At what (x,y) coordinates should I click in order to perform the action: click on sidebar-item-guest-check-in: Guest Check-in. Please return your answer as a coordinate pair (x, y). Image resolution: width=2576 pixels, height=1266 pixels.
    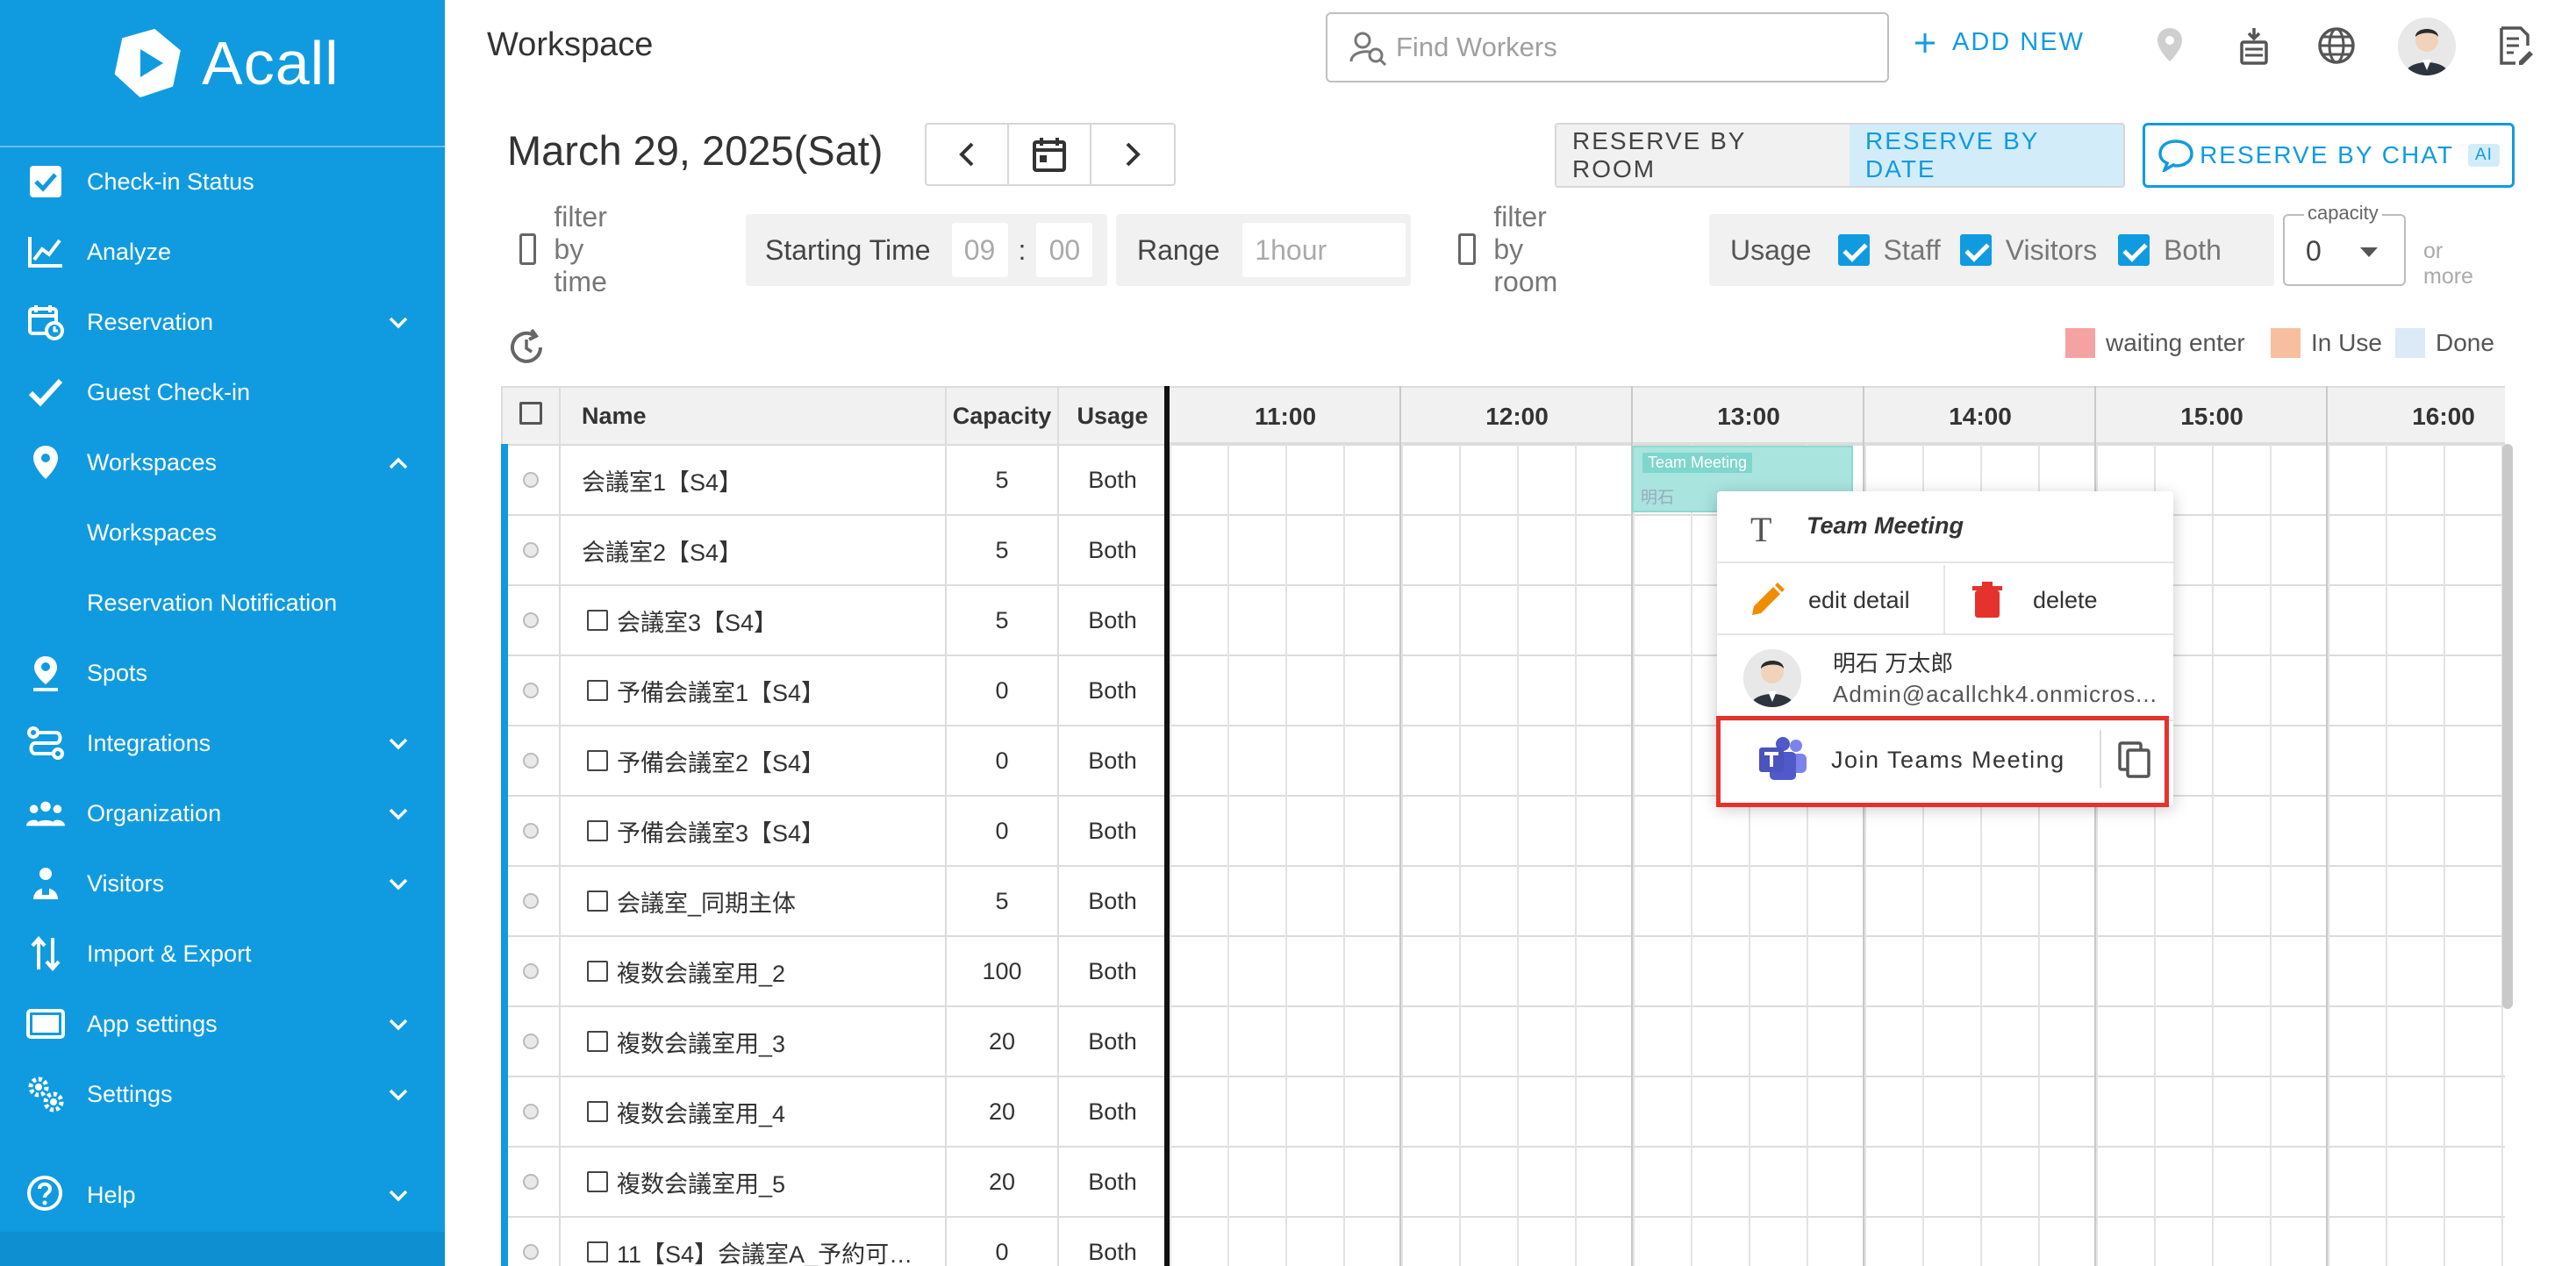
    Looking at the image, I should click on (222, 392).